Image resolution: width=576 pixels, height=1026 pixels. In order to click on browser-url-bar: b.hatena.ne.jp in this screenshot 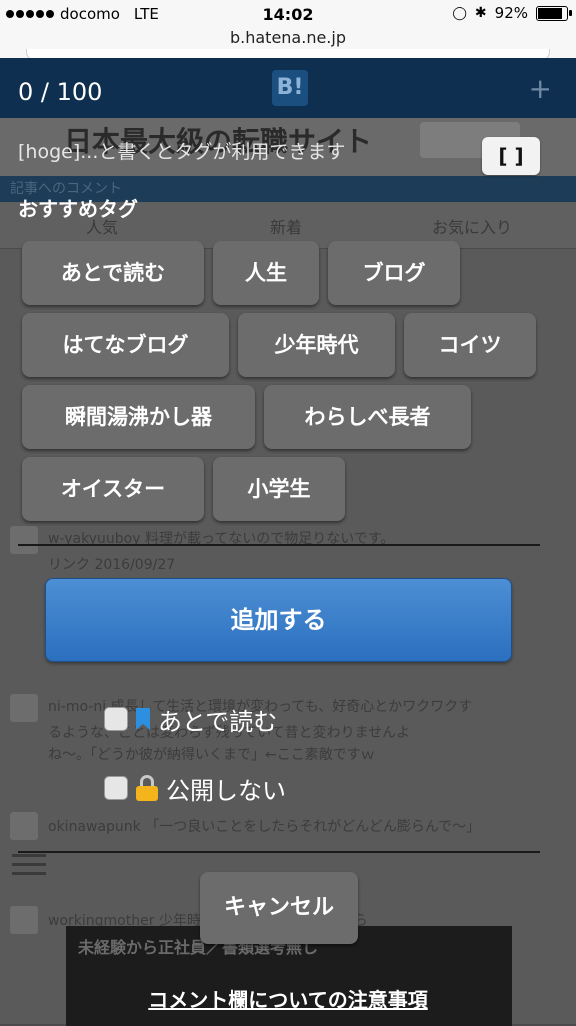, I will do `click(288, 44)`.